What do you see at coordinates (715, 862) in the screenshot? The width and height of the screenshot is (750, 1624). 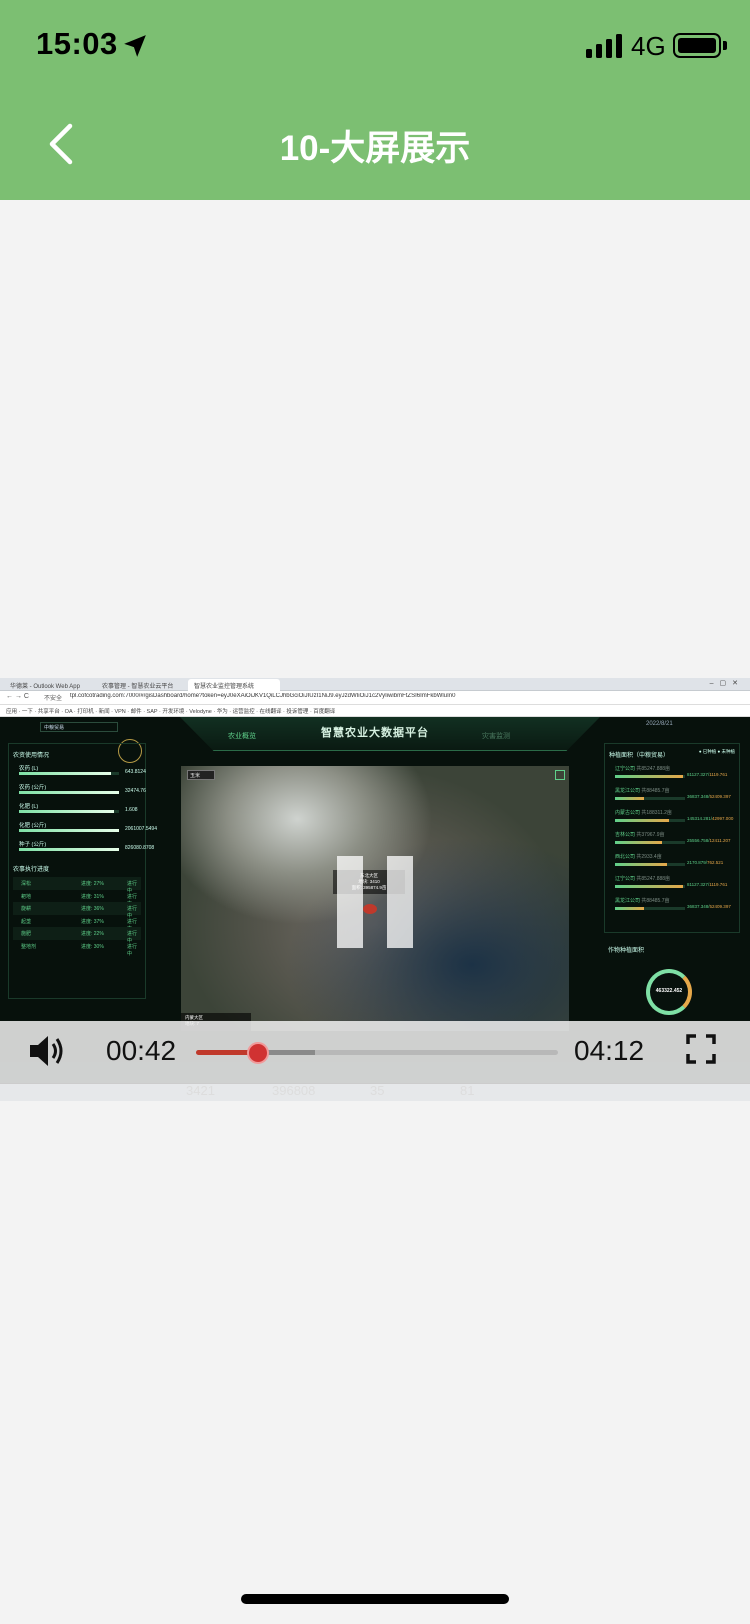 I see `company-unplanted: 762.521` at bounding box center [715, 862].